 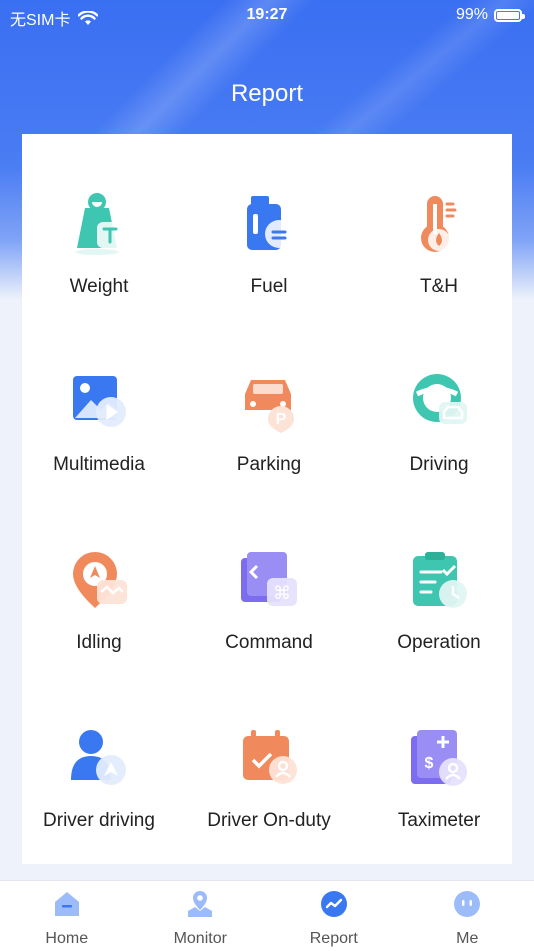 I want to click on report-item-command: ⌘ Command, so click(x=269, y=579).